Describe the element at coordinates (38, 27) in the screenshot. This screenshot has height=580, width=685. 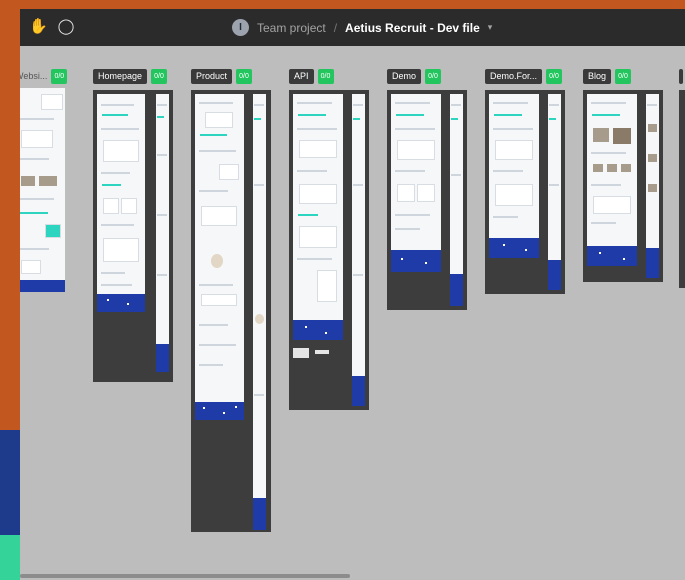
I see `hand-icon: ✋` at that location.